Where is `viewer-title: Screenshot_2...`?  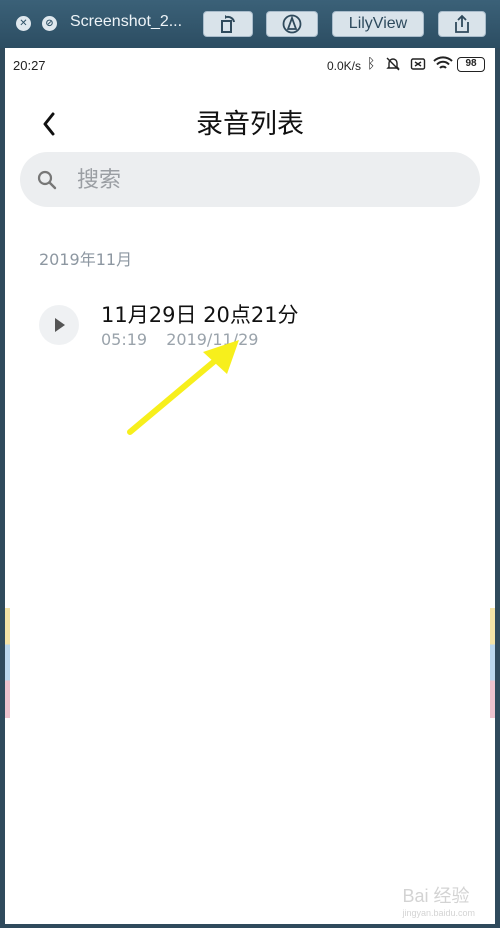
viewer-title: Screenshot_2... is located at coordinates (126, 21).